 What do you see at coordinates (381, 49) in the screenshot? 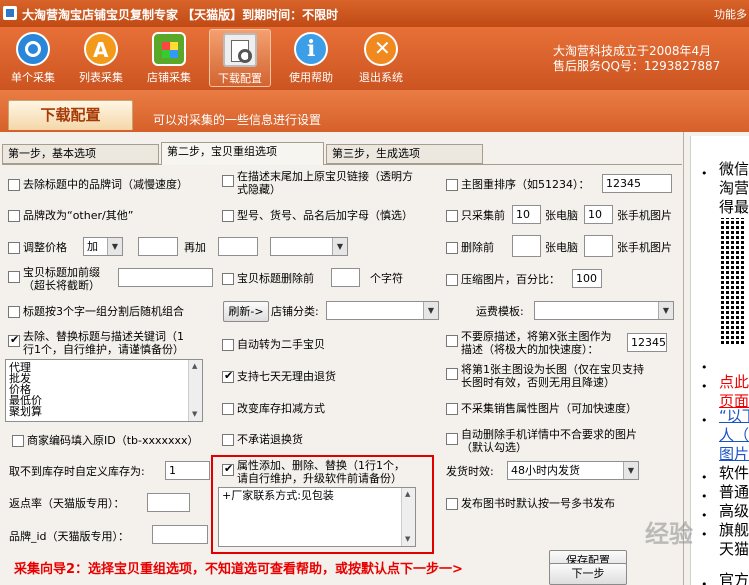
I see `exit-icon: ✕` at bounding box center [381, 49].